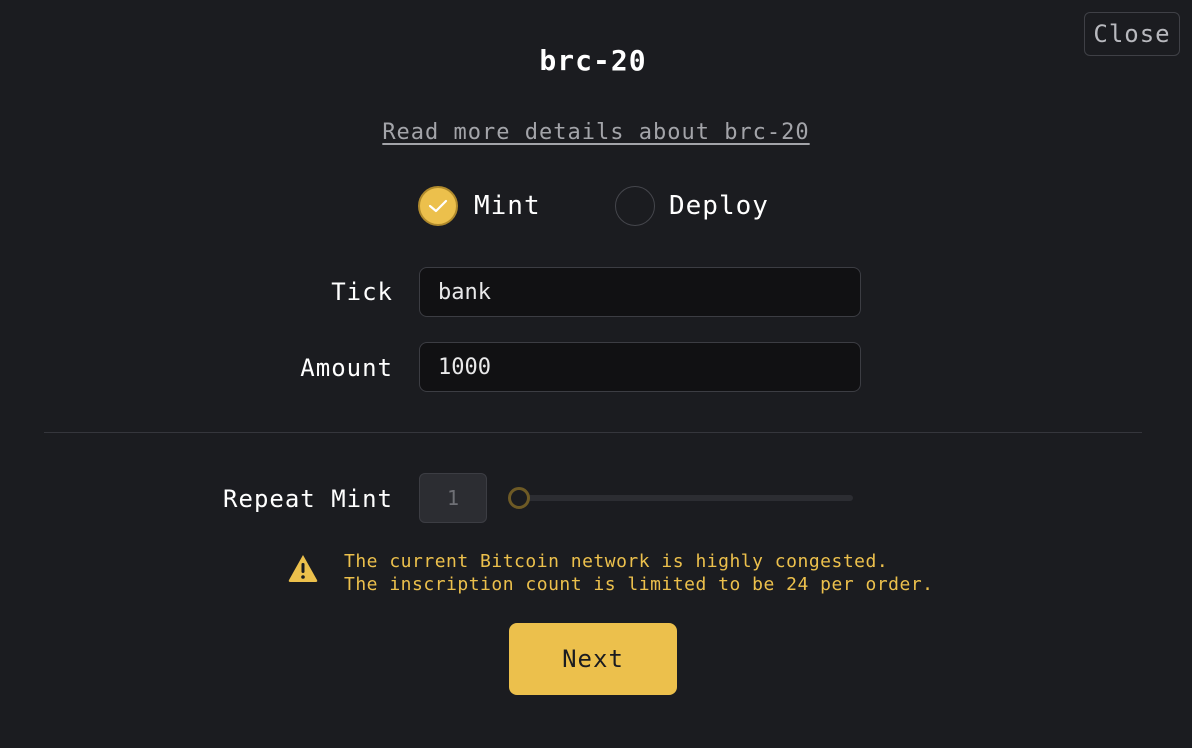  I want to click on section-divider, so click(593, 432).